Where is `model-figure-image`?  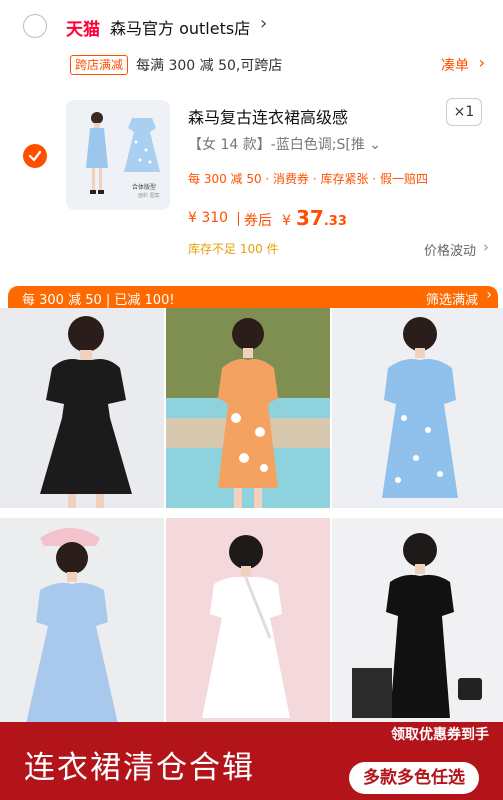
model-figure-image is located at coordinates (97, 153).